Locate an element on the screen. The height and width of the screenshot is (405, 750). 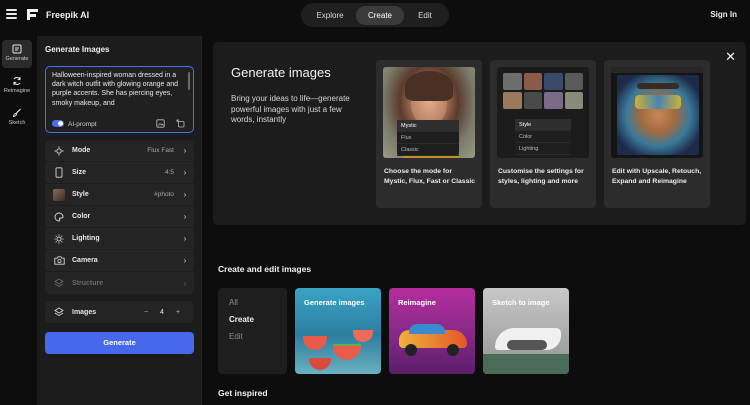
tab-explore: Explore is located at coordinates (330, 15).